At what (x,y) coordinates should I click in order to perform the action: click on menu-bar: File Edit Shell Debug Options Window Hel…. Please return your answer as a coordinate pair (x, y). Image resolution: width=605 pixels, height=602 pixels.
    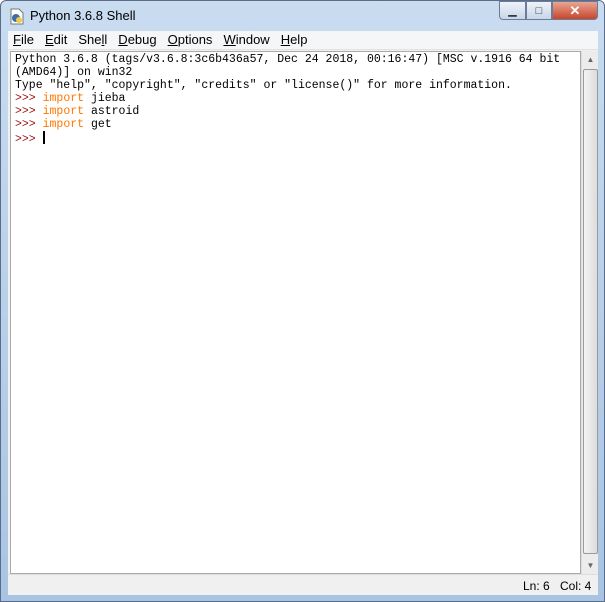
    Looking at the image, I should click on (303, 40).